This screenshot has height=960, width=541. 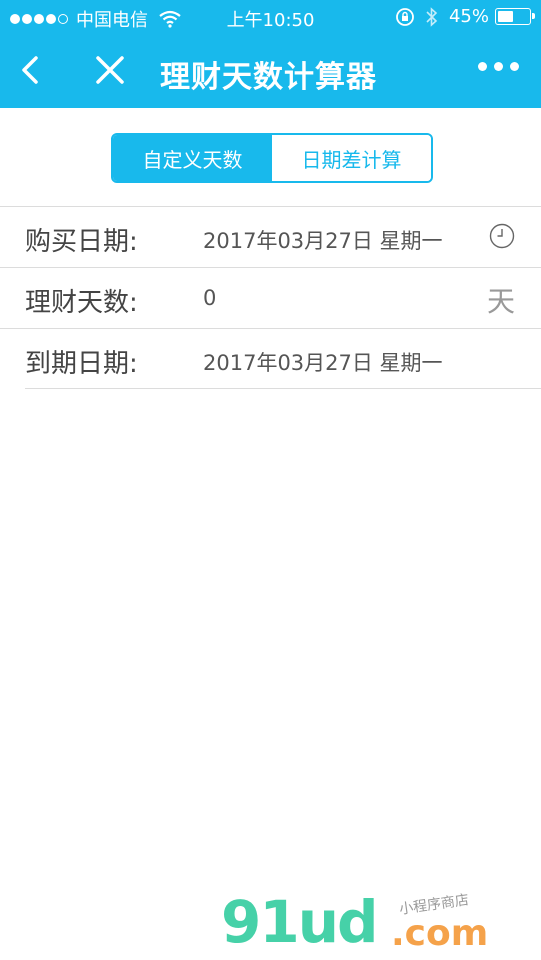 I want to click on mode-segmented-control: 自定义天数 日期差计算, so click(x=272, y=158).